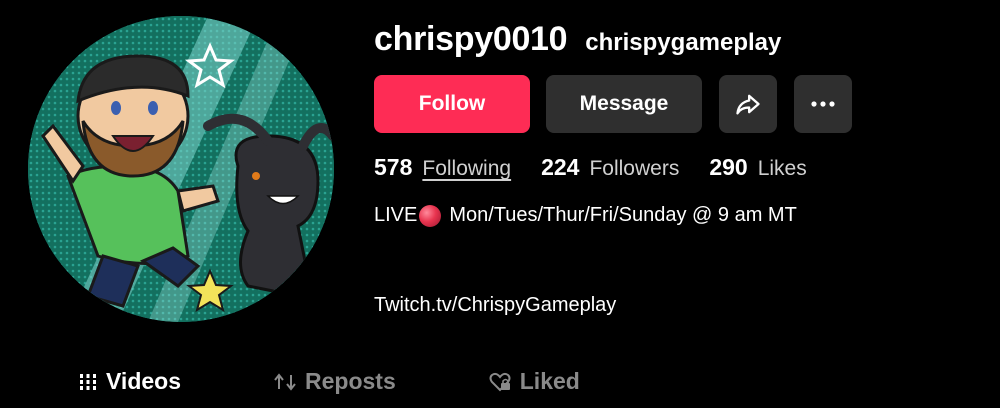 The image size is (1000, 408). I want to click on followers-count: 224, so click(560, 167).